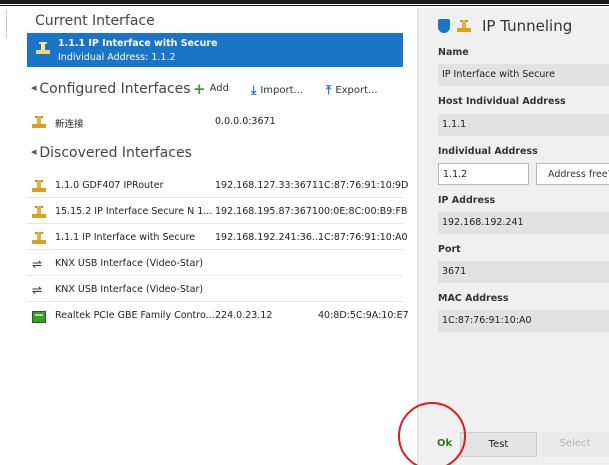 Image resolution: width=609 pixels, height=465 pixels. I want to click on details-header: IP Tunneling, so click(505, 26).